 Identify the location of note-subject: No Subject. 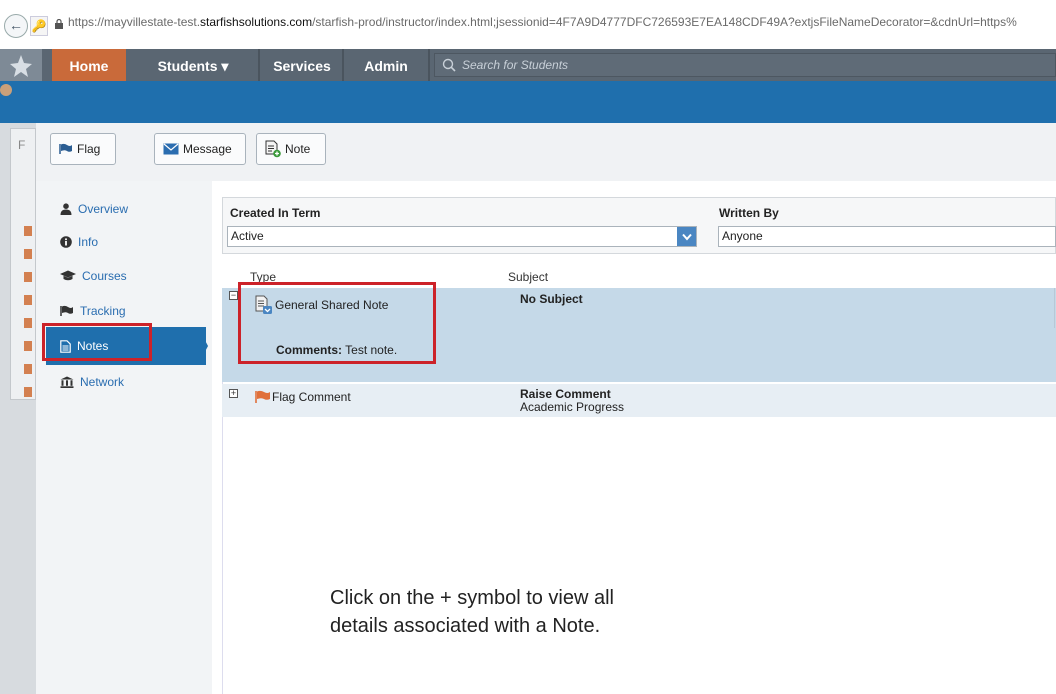
(551, 299).